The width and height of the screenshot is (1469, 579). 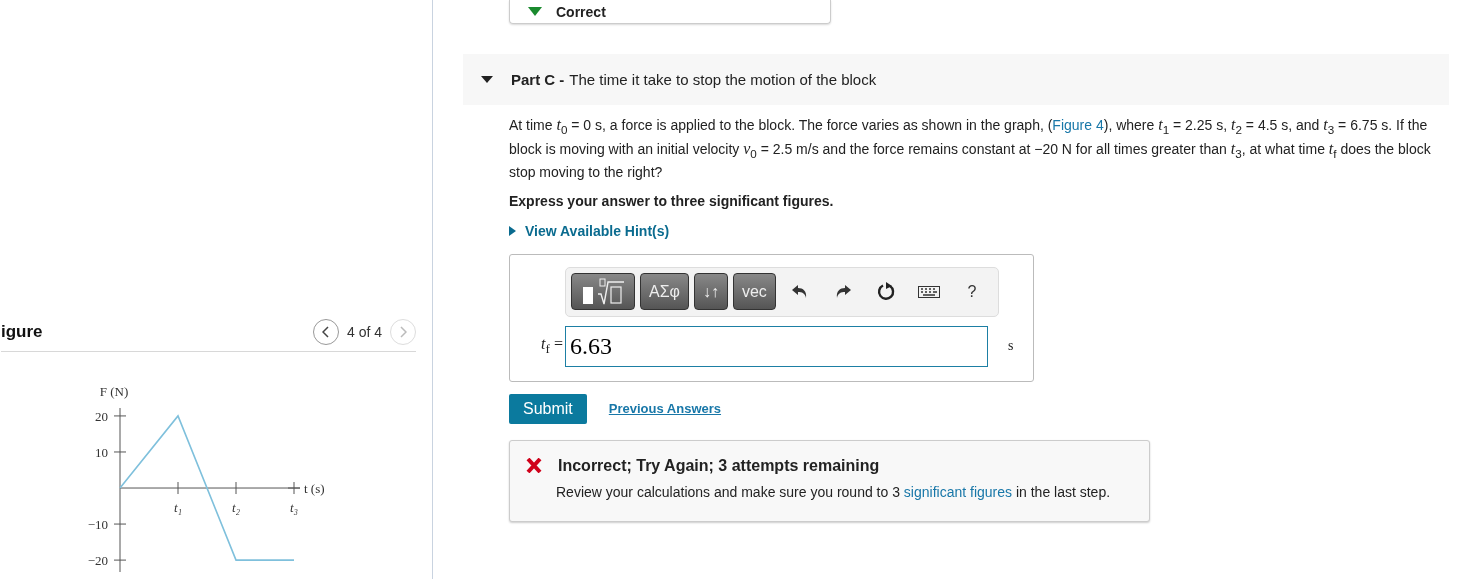 I want to click on symbol-button: ΑΣφ, so click(x=664, y=292).